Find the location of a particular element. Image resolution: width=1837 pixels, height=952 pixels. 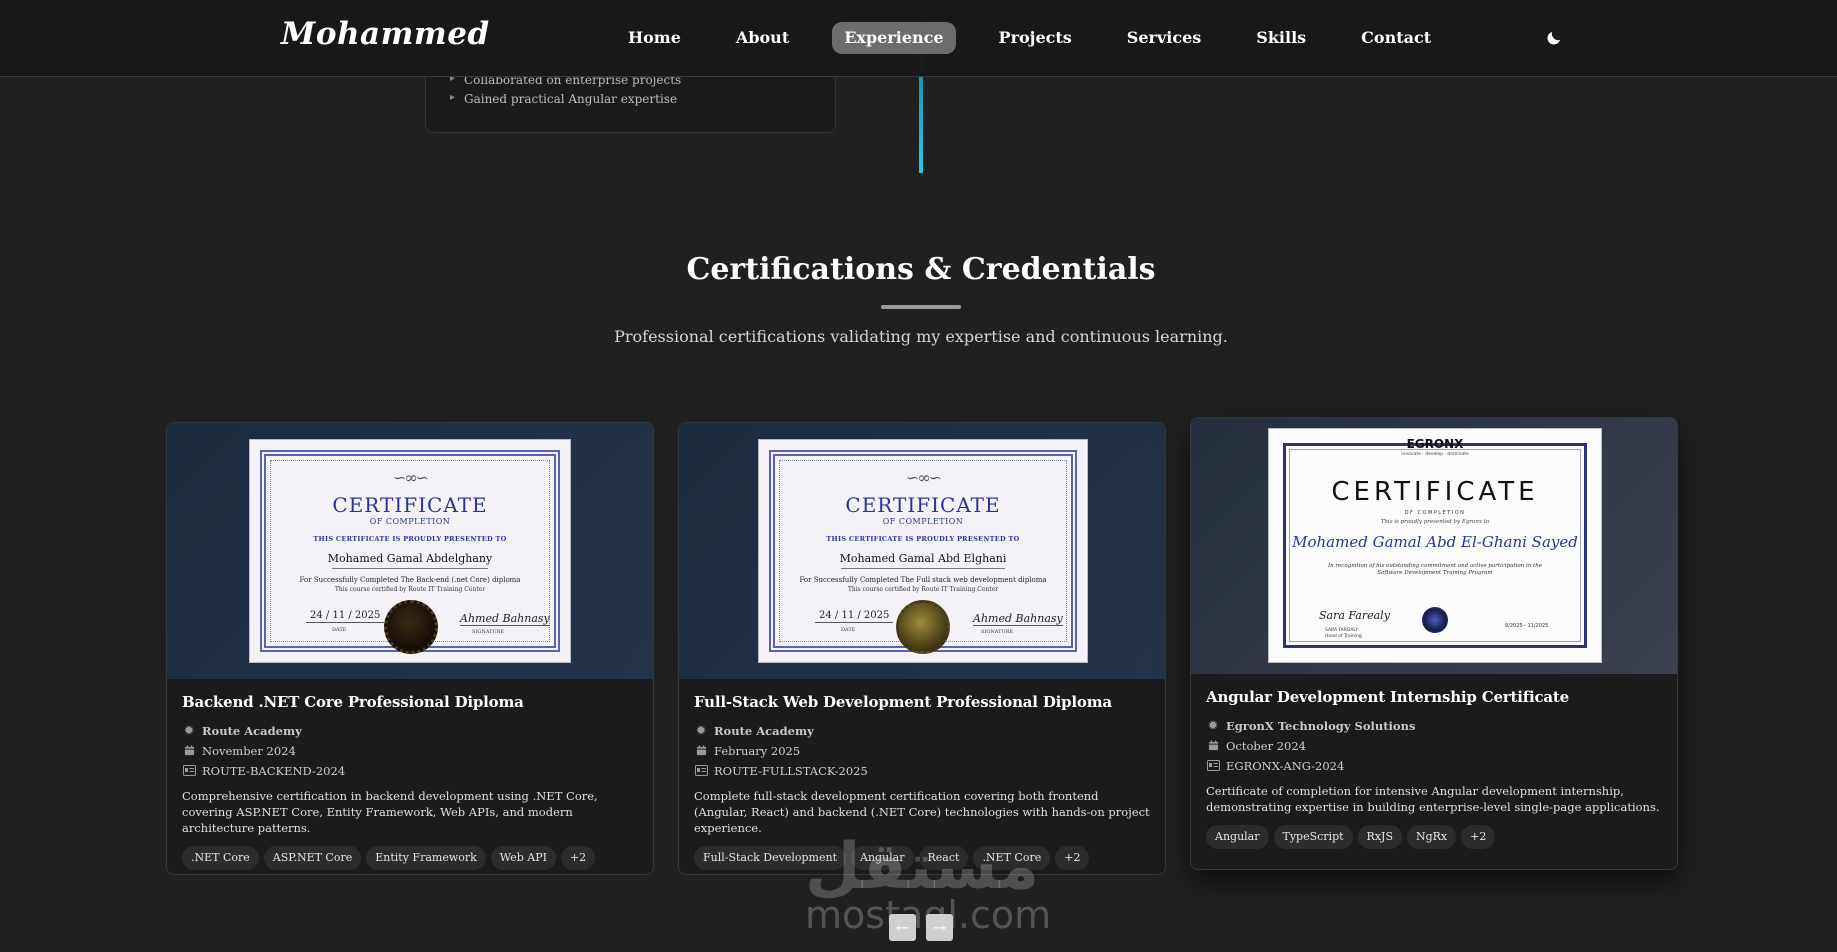

badge-icon: ✹ is located at coordinates (701, 730).